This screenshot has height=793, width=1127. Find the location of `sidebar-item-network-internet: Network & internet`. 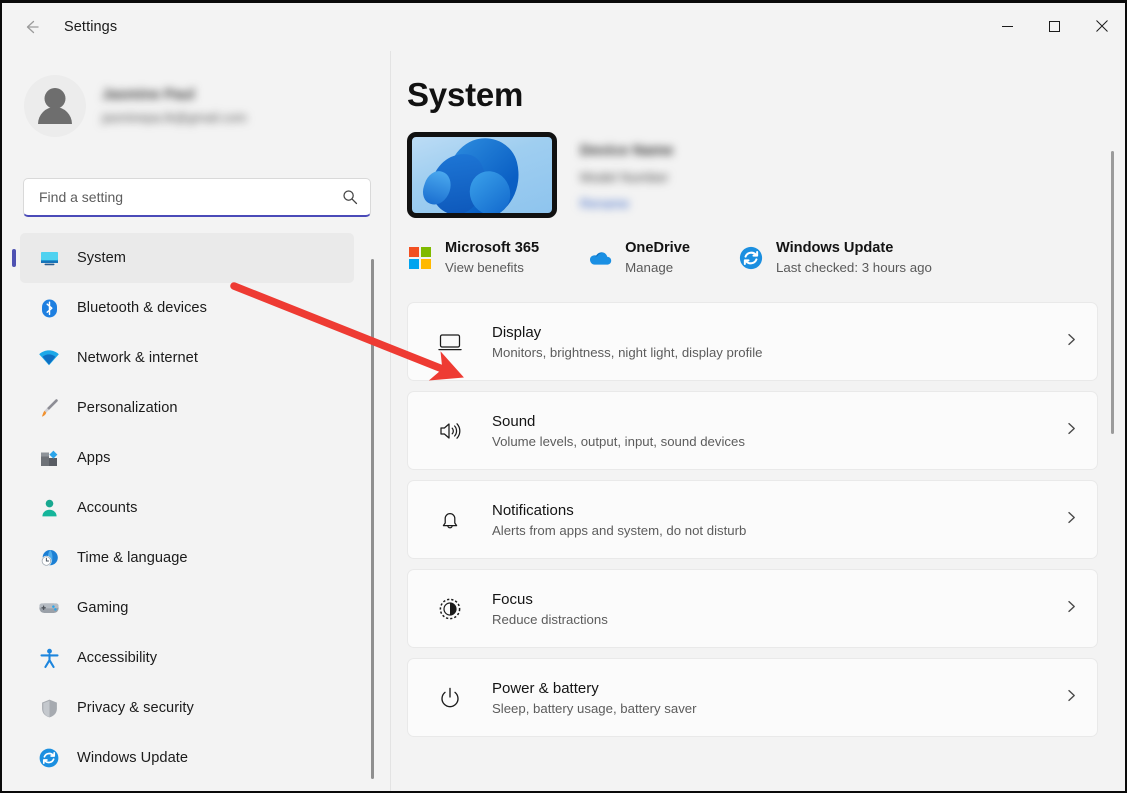

sidebar-item-network-internet: Network & internet is located at coordinates (187, 358).